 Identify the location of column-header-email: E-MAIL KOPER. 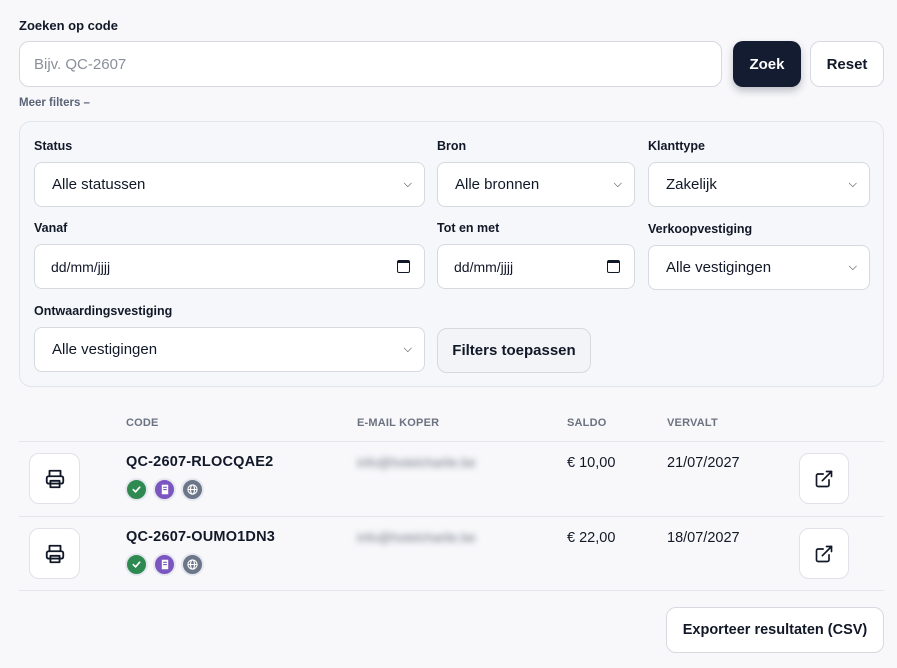
(398, 423).